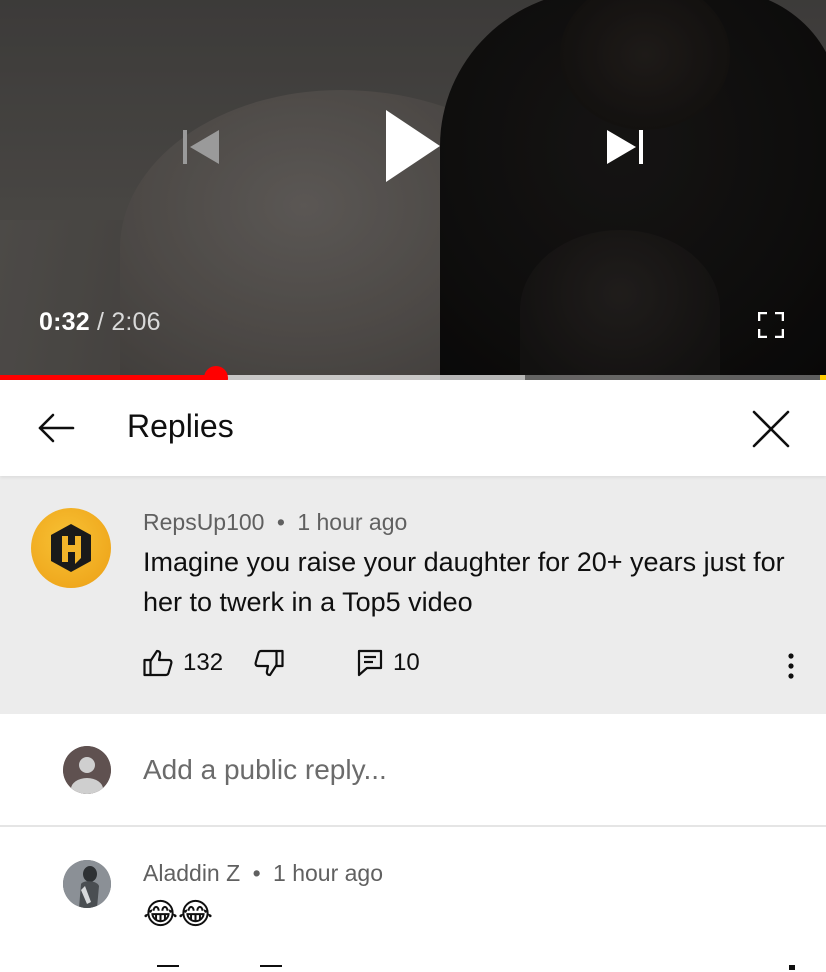 This screenshot has height=972, width=826. I want to click on comment-more-button, so click(791, 666).